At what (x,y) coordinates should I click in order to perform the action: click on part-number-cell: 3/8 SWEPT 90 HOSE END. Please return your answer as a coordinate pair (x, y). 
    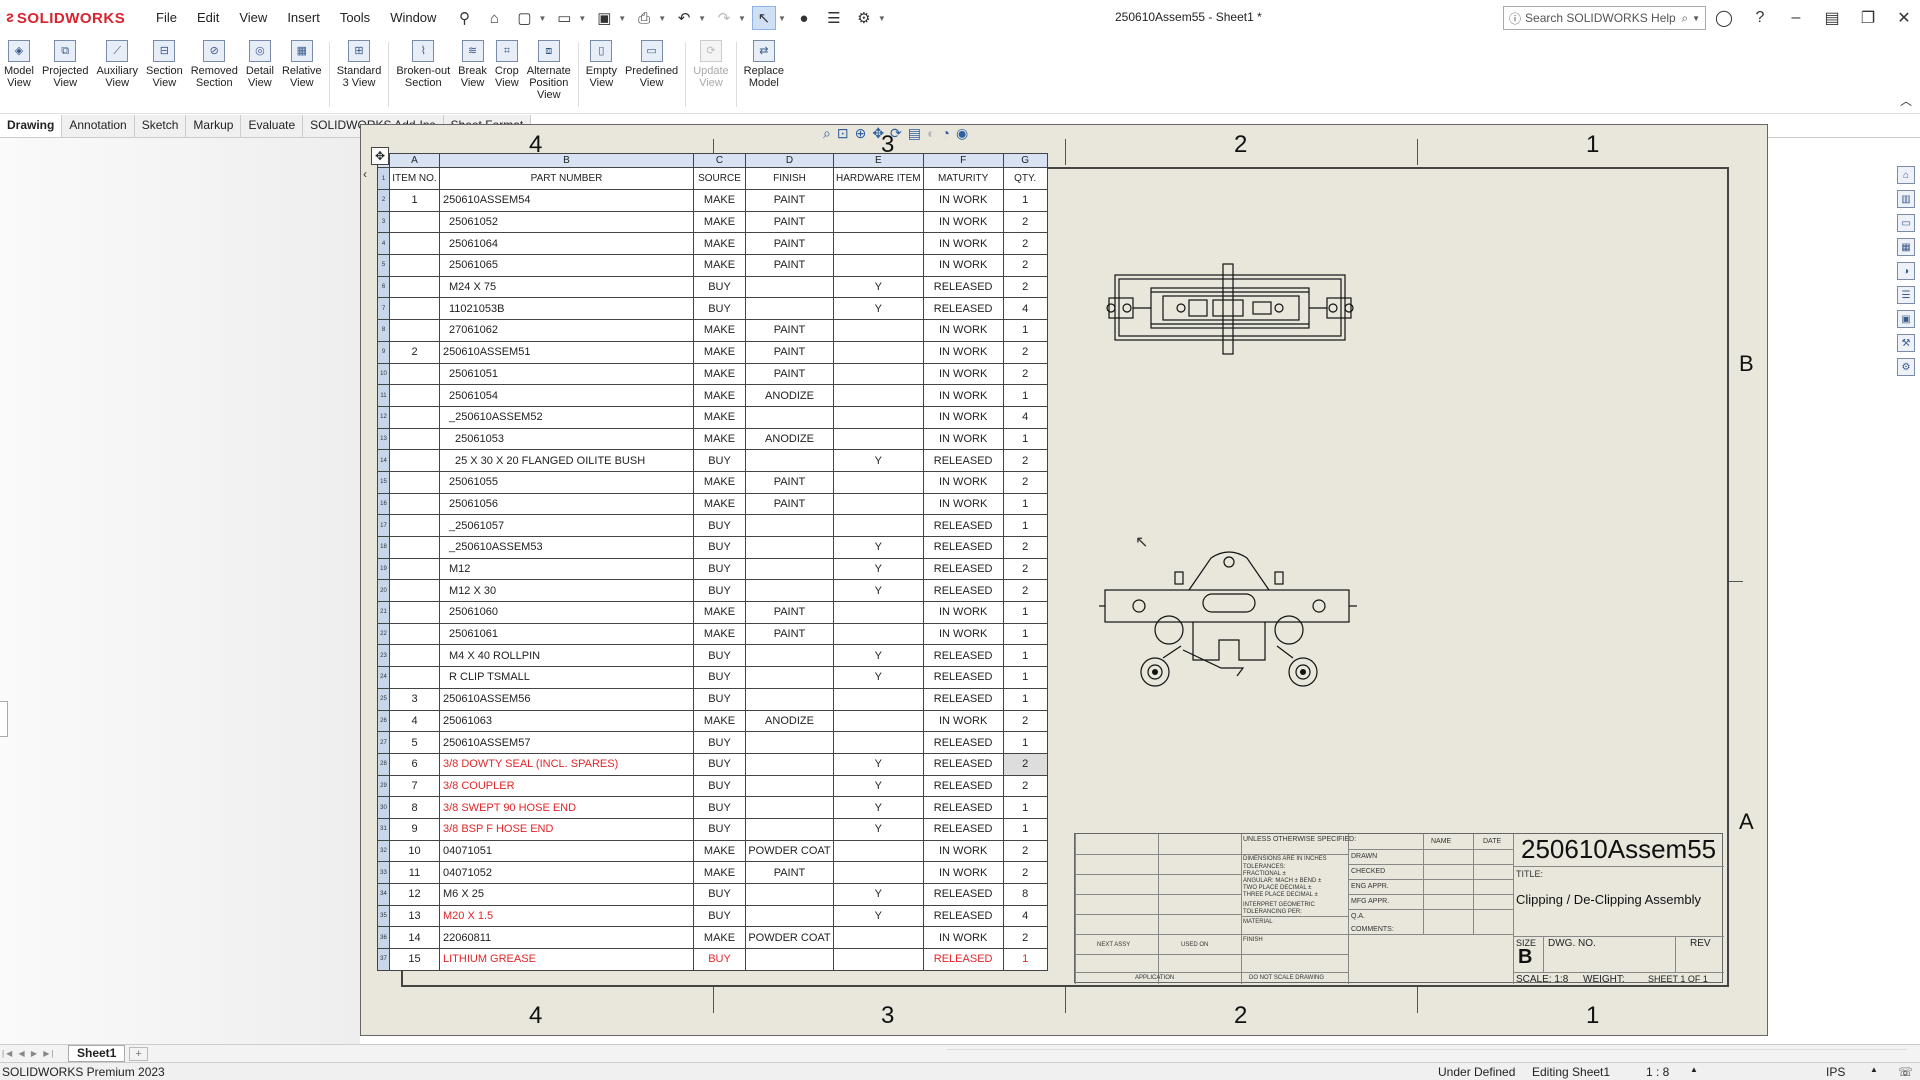
    Looking at the image, I should click on (566, 807).